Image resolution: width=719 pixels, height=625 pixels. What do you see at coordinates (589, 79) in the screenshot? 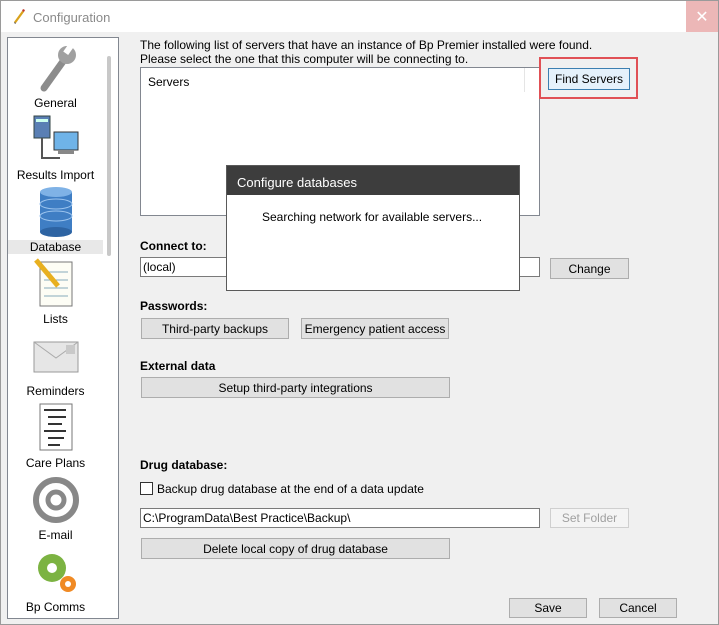
I see `find-servers-button: Find Servers` at bounding box center [589, 79].